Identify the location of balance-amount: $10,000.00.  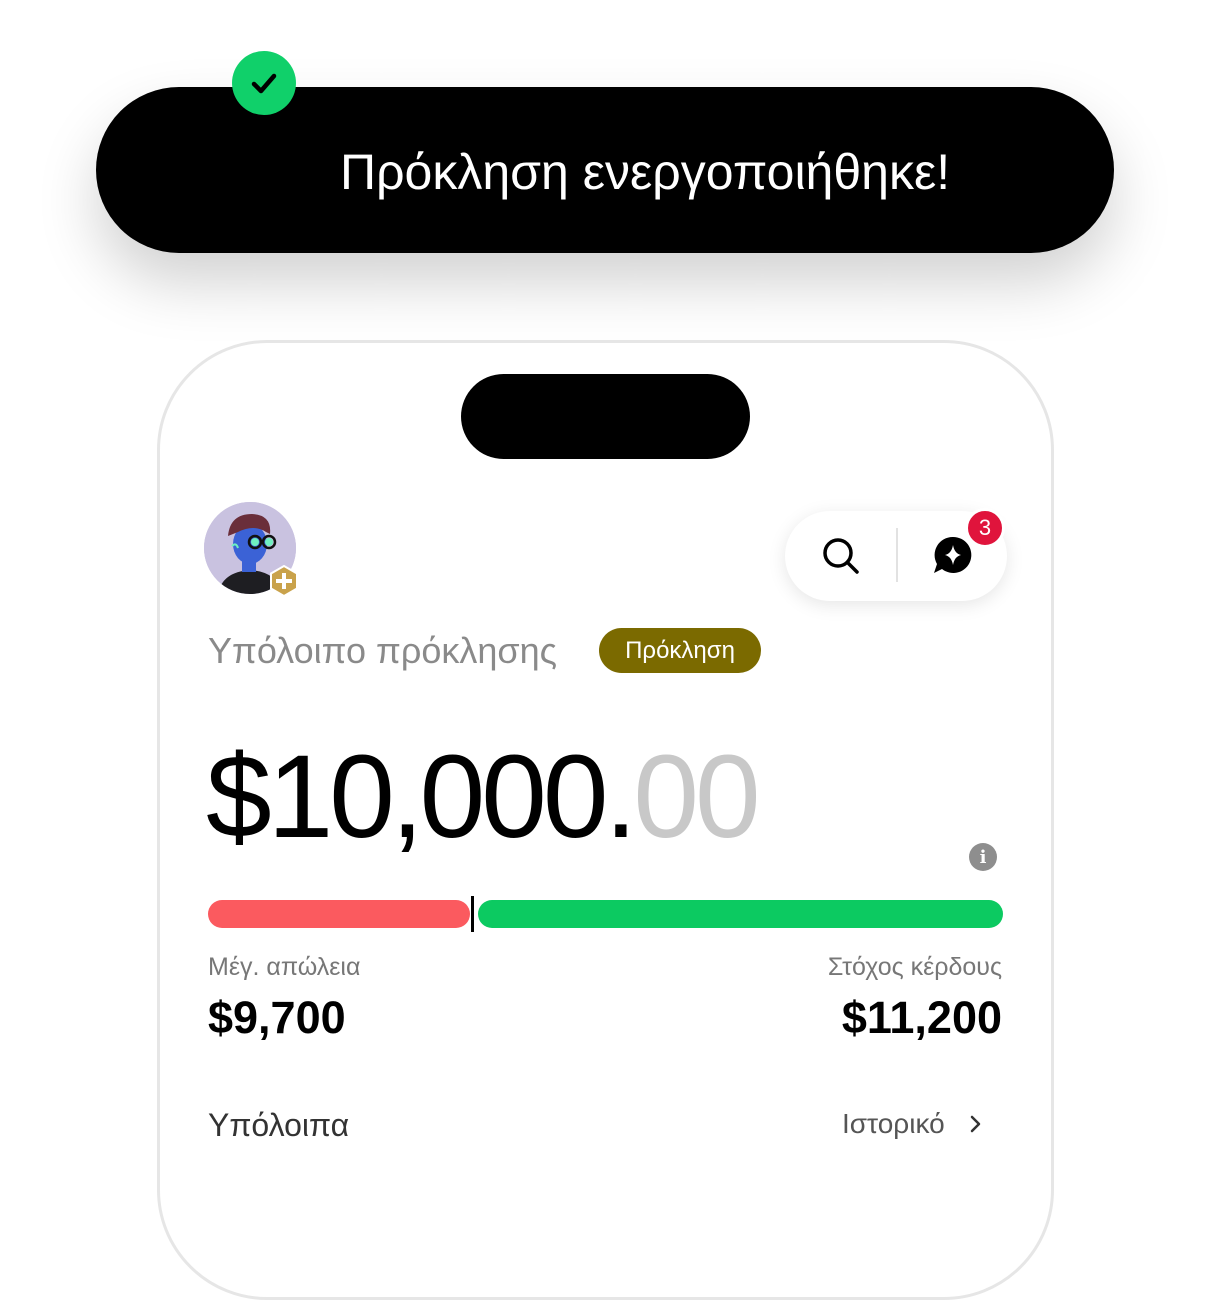
(483, 797).